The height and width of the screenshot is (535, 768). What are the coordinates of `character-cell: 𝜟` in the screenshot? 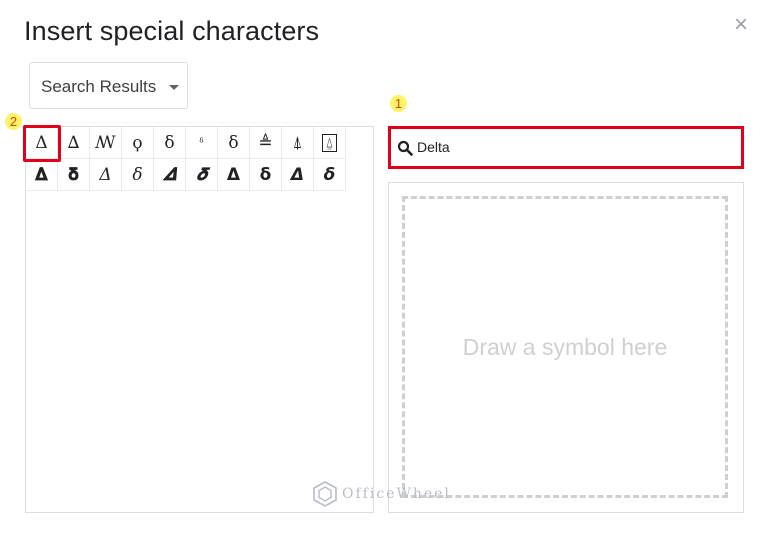 It's located at (170, 175).